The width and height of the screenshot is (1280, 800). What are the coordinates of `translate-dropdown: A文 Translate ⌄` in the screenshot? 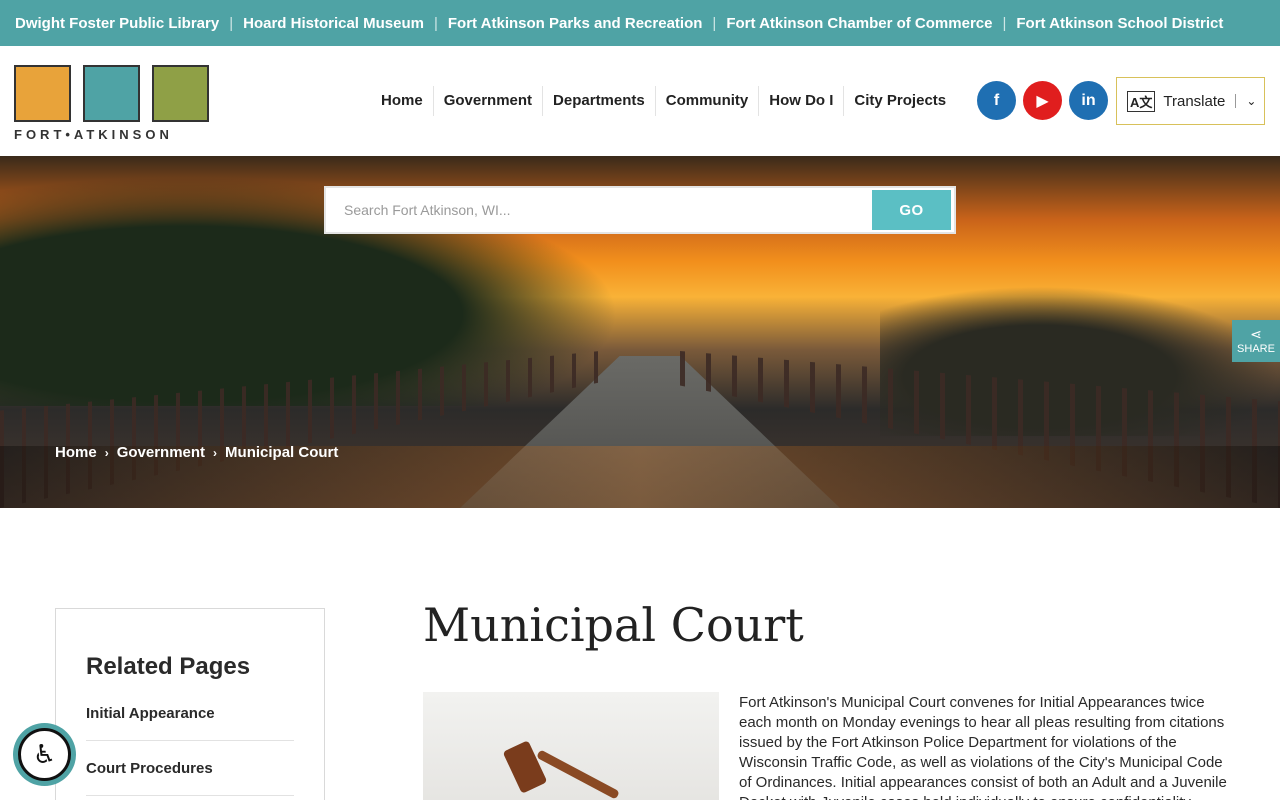 It's located at (1190, 101).